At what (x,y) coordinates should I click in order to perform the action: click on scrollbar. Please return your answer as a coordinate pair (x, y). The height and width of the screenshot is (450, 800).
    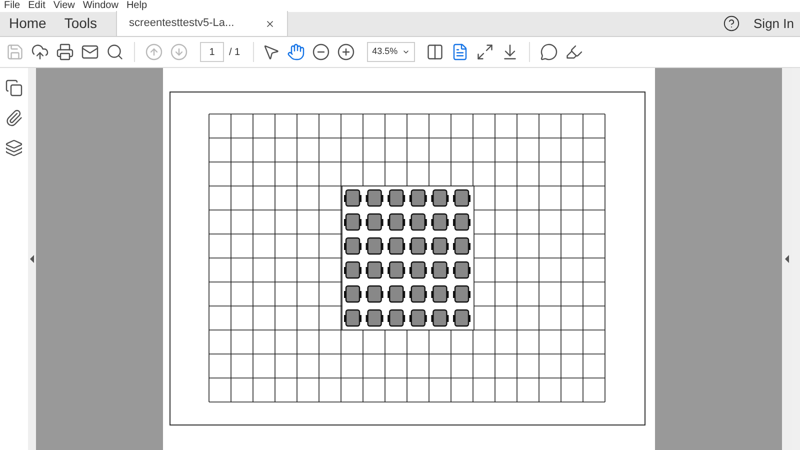
    Looking at the image, I should click on (796, 259).